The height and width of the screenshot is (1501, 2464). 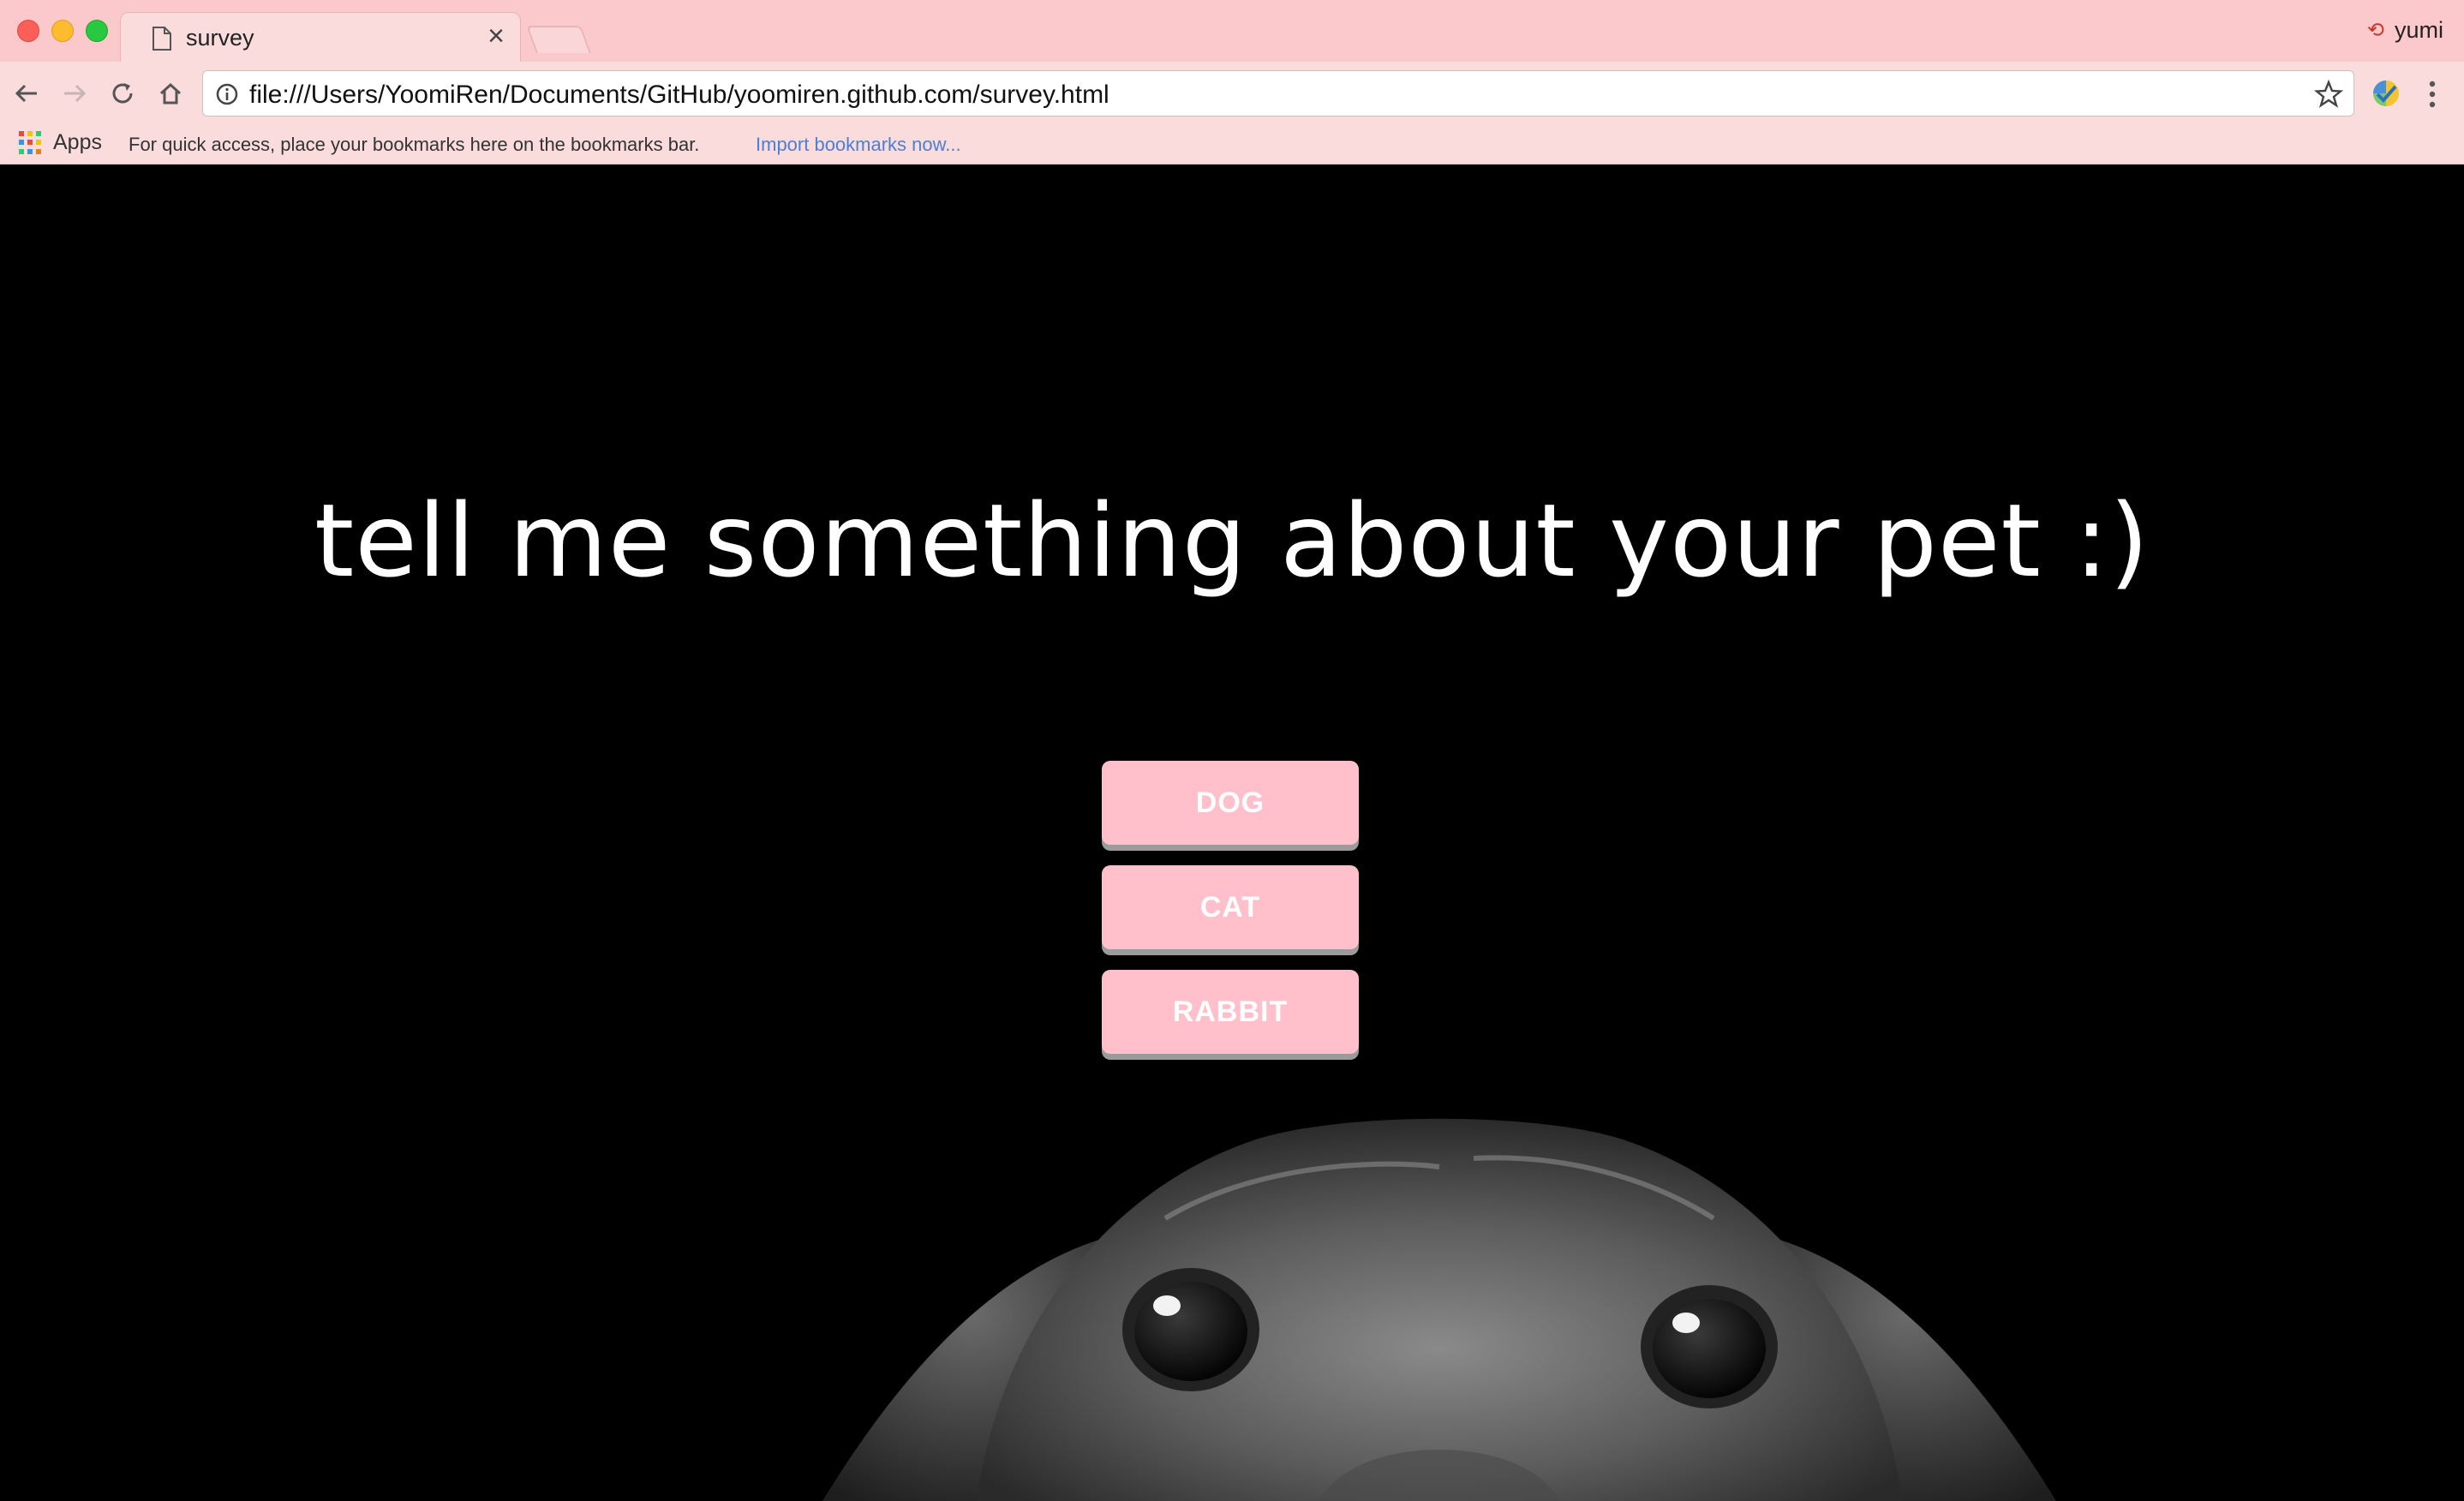 I want to click on home-icon, so click(x=170, y=93).